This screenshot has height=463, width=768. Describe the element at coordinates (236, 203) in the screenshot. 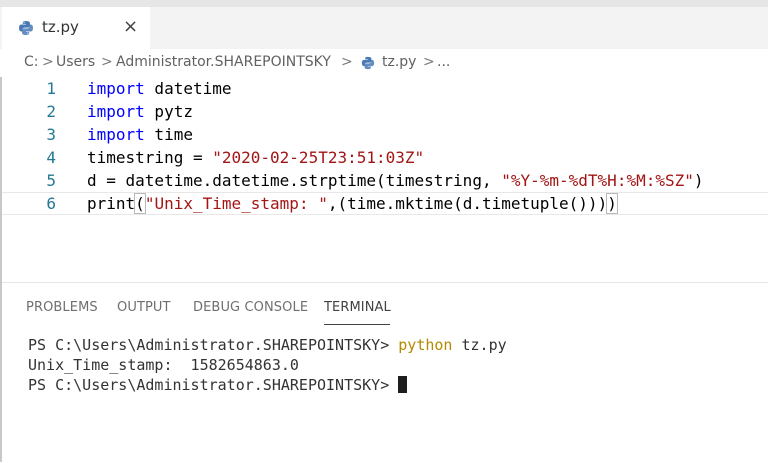

I see `string-token: "Unix_Time_stamp: "` at that location.